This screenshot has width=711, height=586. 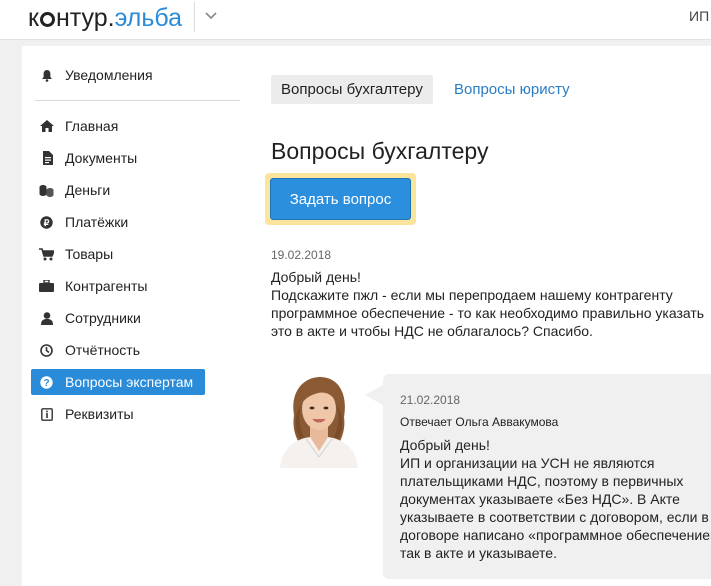 I want to click on sidebar-item-requisites: Реквизиты, so click(x=118, y=414).